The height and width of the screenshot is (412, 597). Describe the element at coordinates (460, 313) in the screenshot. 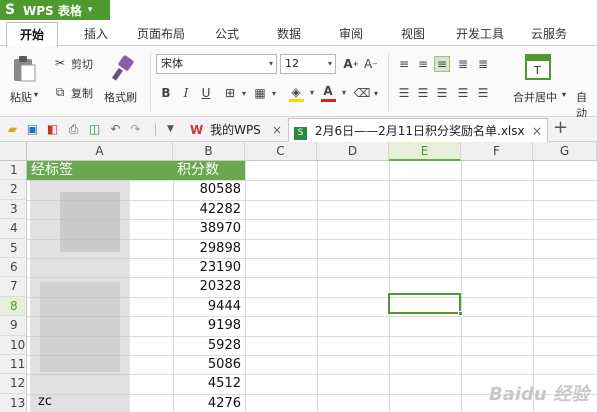

I see `fill-handle` at that location.